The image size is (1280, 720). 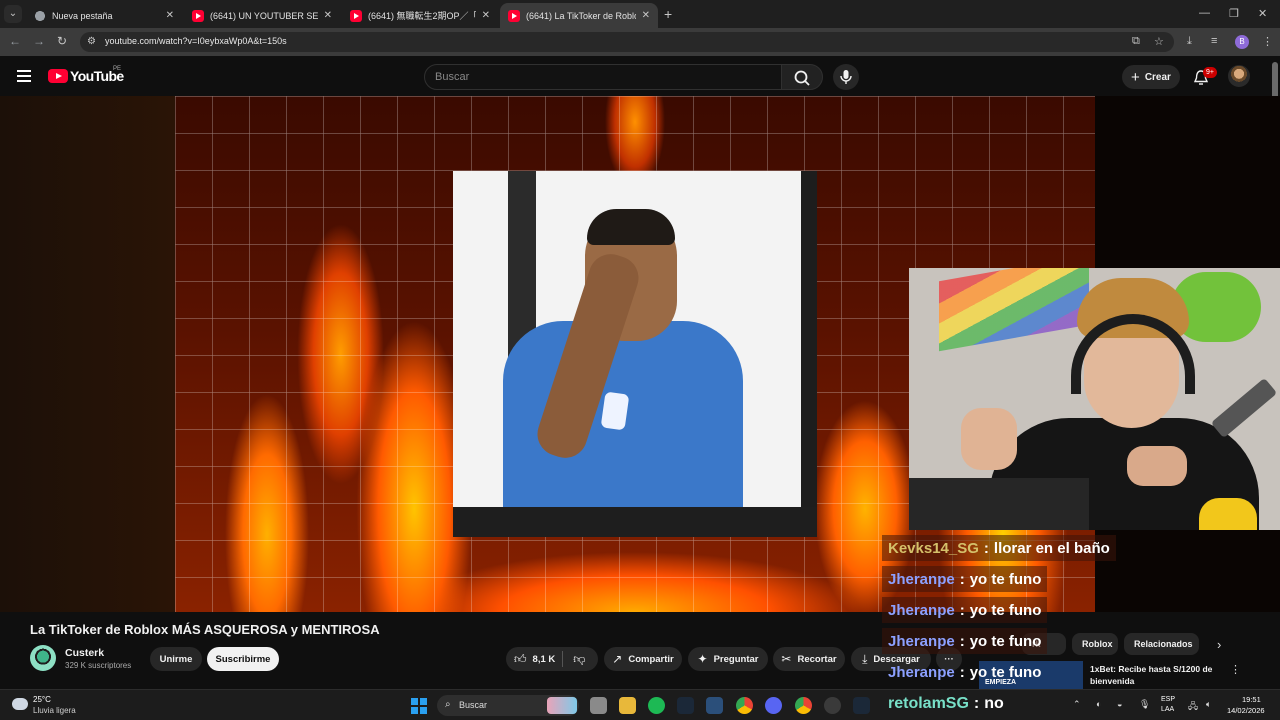 I want to click on tray-app-icon: ◐, so click(x=1098, y=704).